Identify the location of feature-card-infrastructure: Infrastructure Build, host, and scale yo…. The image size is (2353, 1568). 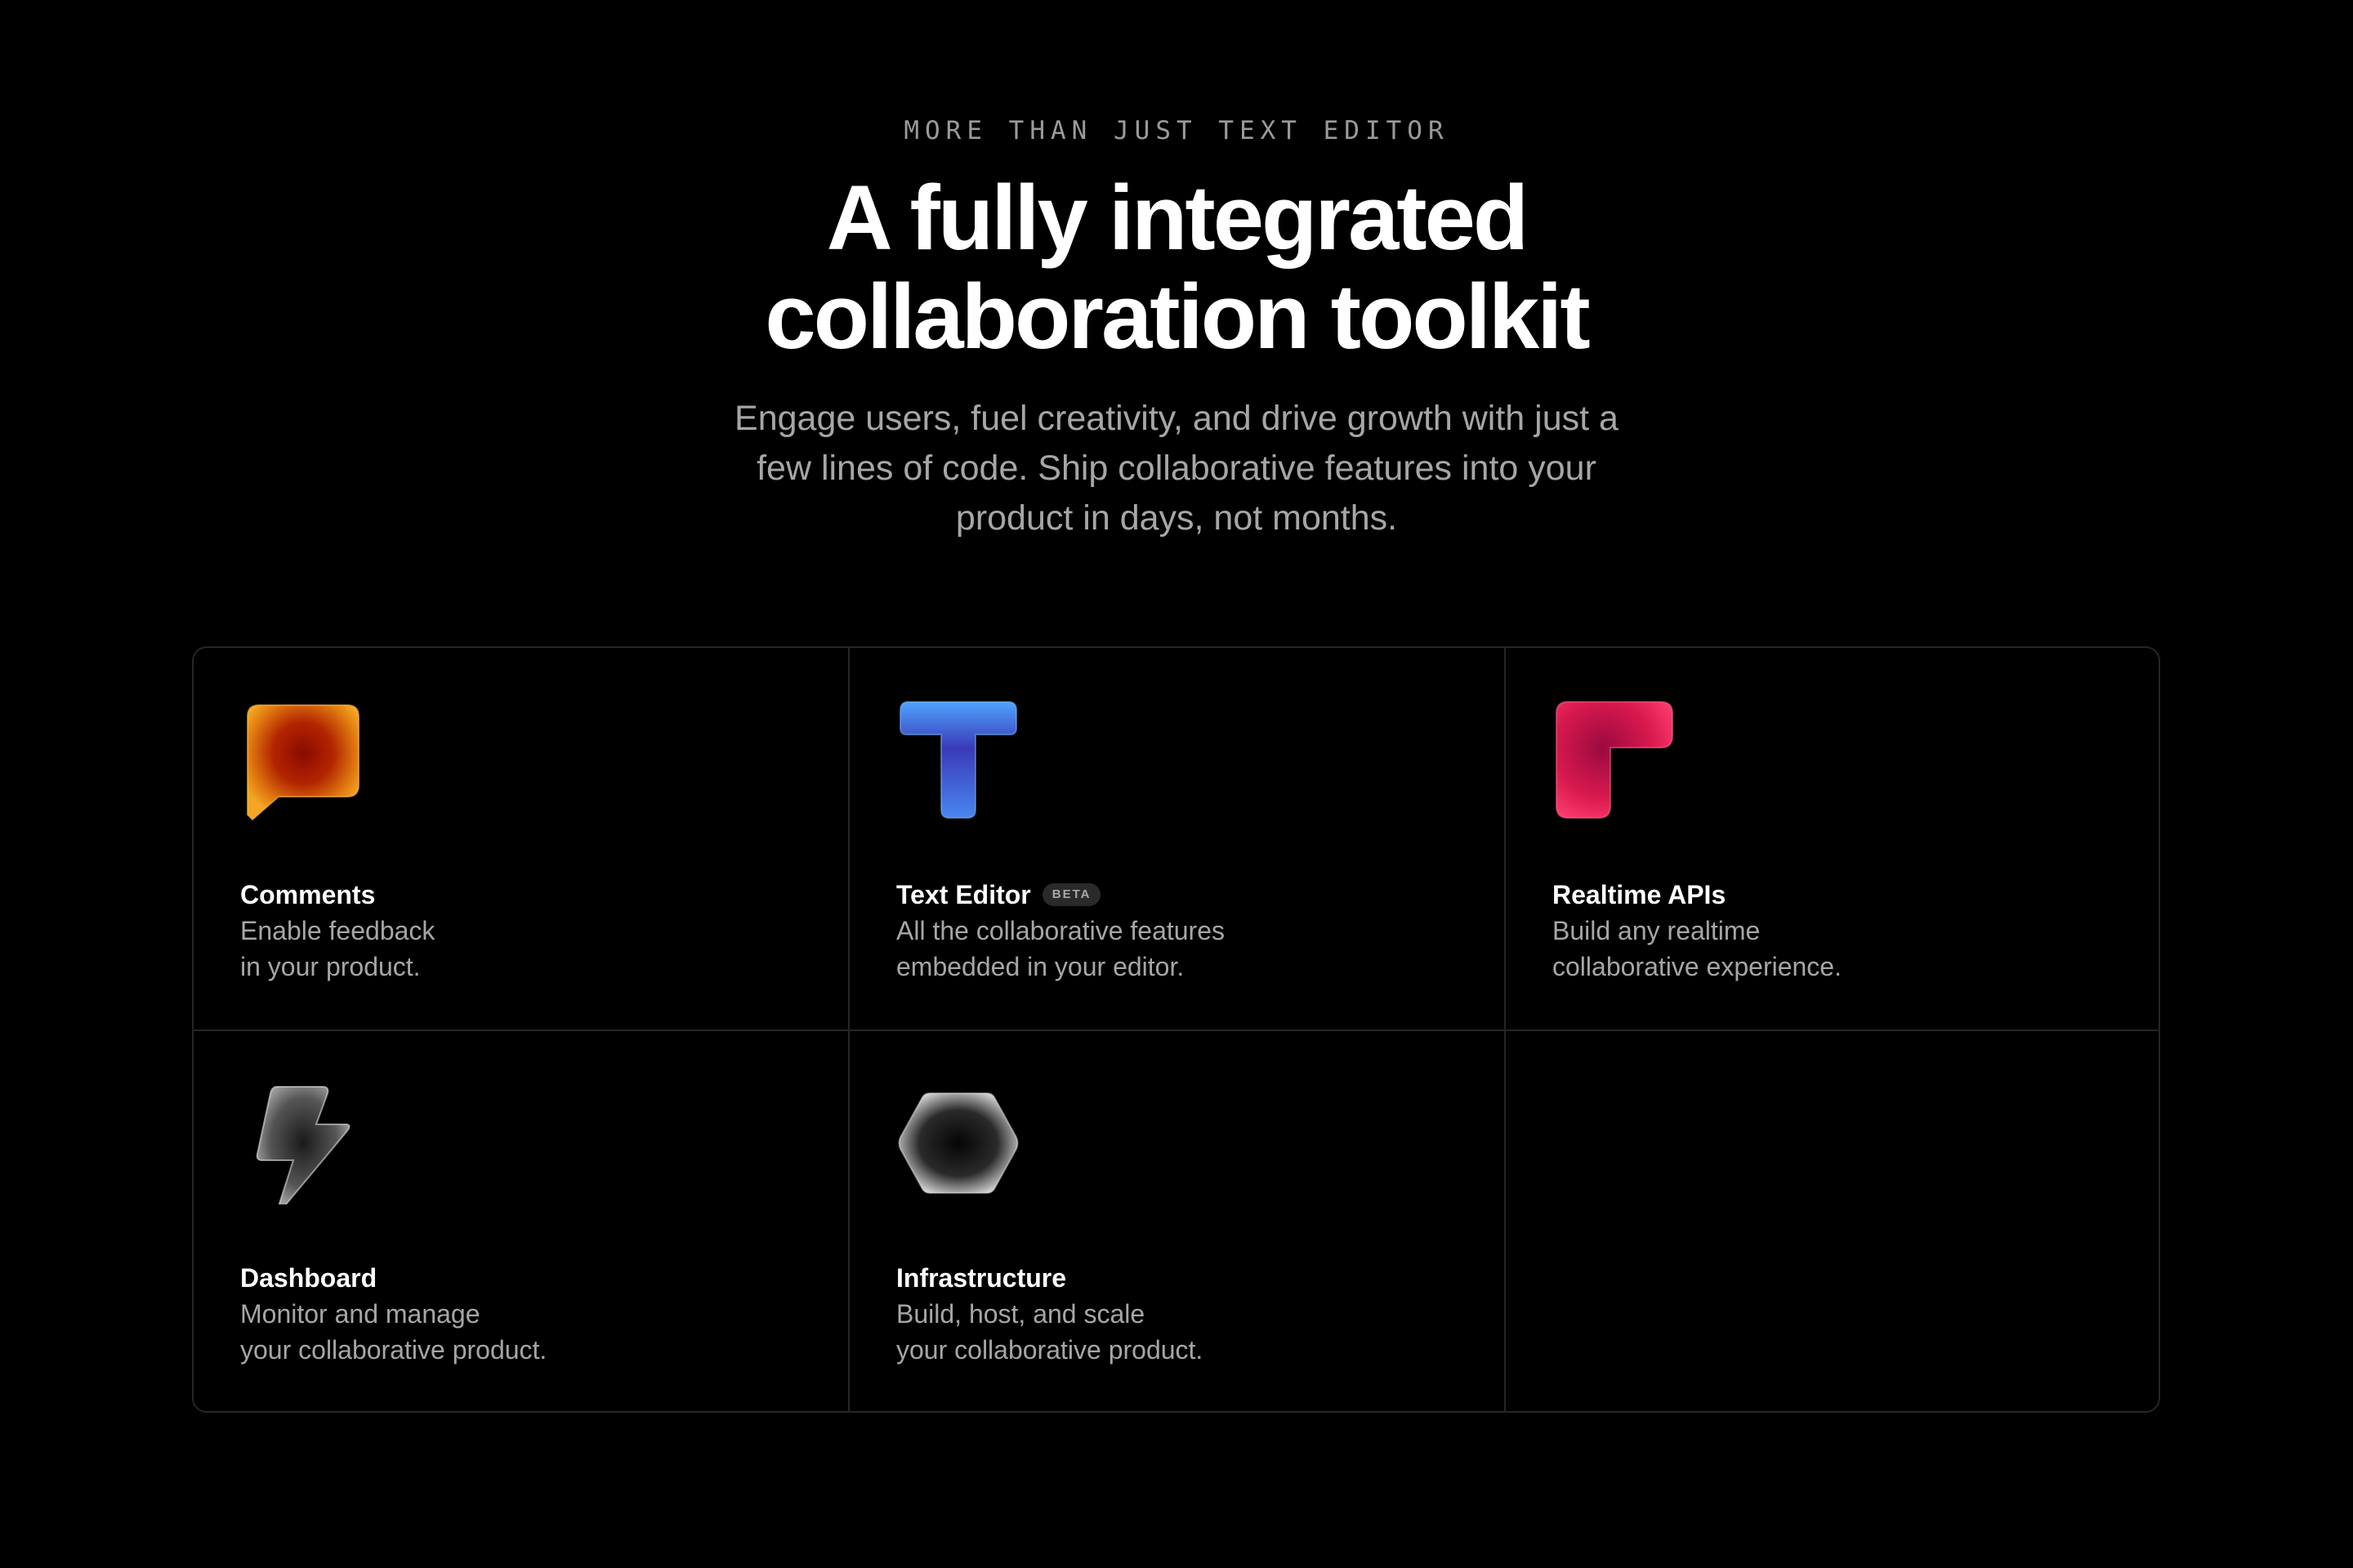
(1178, 1221).